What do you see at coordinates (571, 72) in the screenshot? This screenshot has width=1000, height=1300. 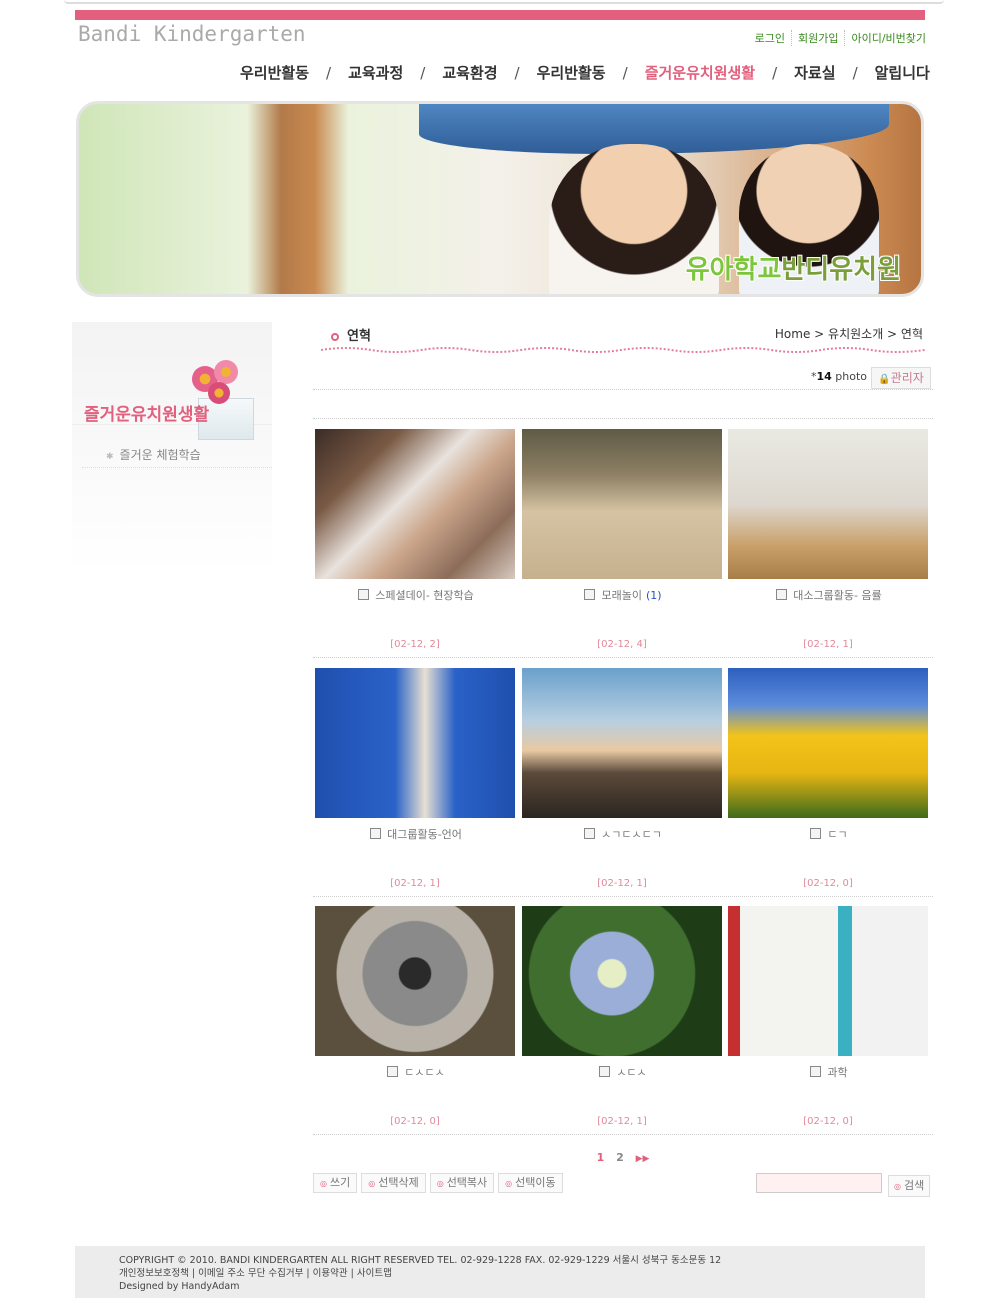 I see `nav-item-class-activity-2: 우리반활동` at bounding box center [571, 72].